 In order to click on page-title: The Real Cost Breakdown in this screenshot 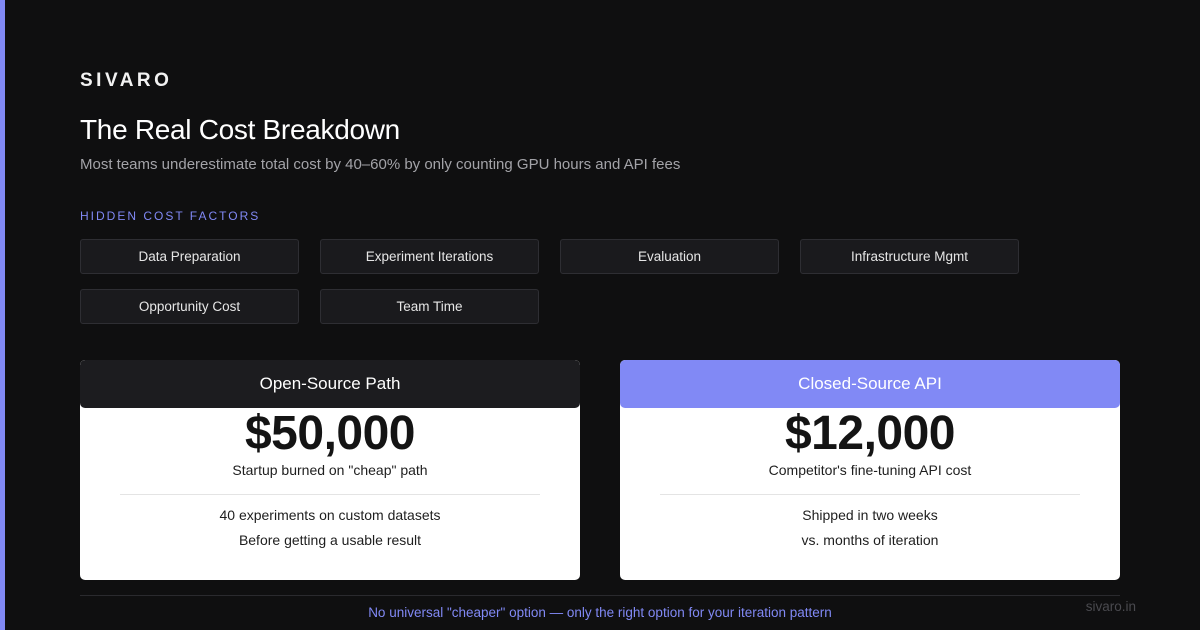, I will do `click(240, 129)`.